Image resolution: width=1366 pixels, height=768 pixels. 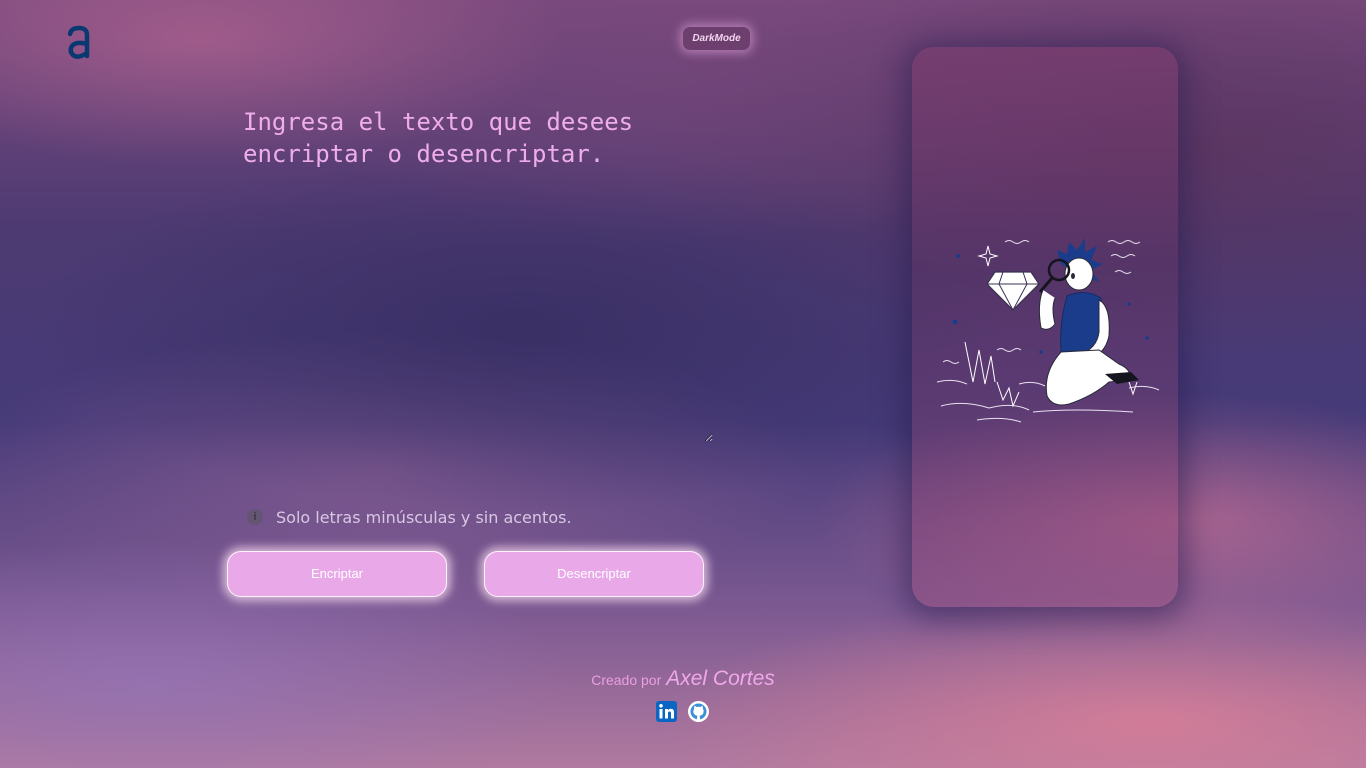 I want to click on credit: Creado por Axel Cortes, so click(x=683, y=679).